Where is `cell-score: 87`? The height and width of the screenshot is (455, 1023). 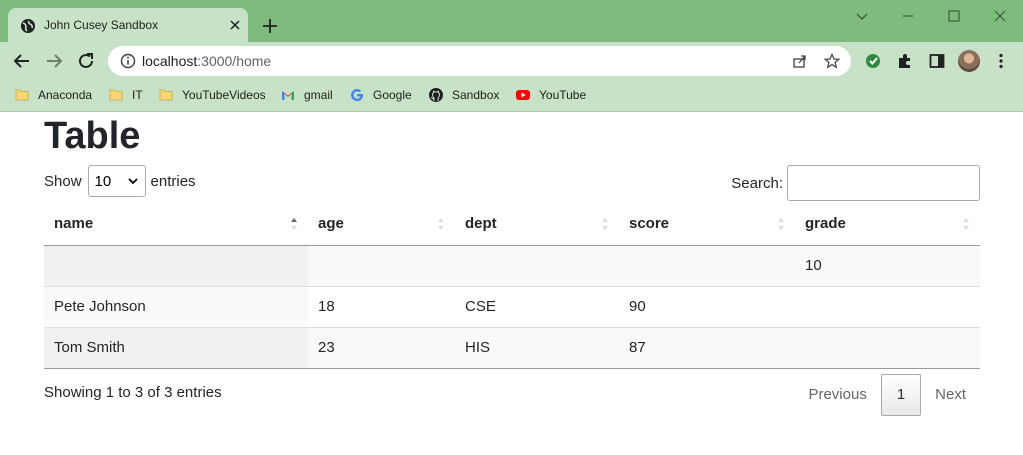
cell-score: 87 is located at coordinates (707, 348).